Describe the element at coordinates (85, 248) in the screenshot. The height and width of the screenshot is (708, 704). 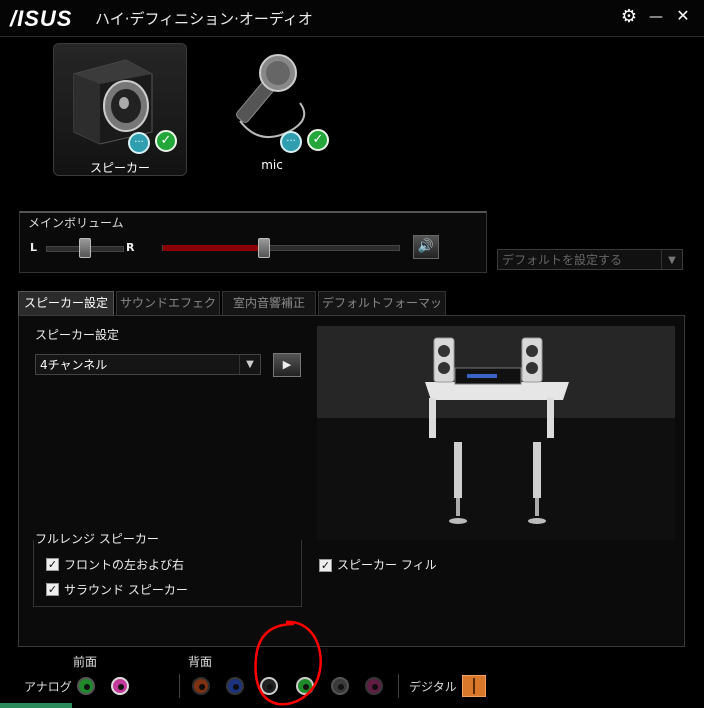
I see `balance-slider-thumb` at that location.